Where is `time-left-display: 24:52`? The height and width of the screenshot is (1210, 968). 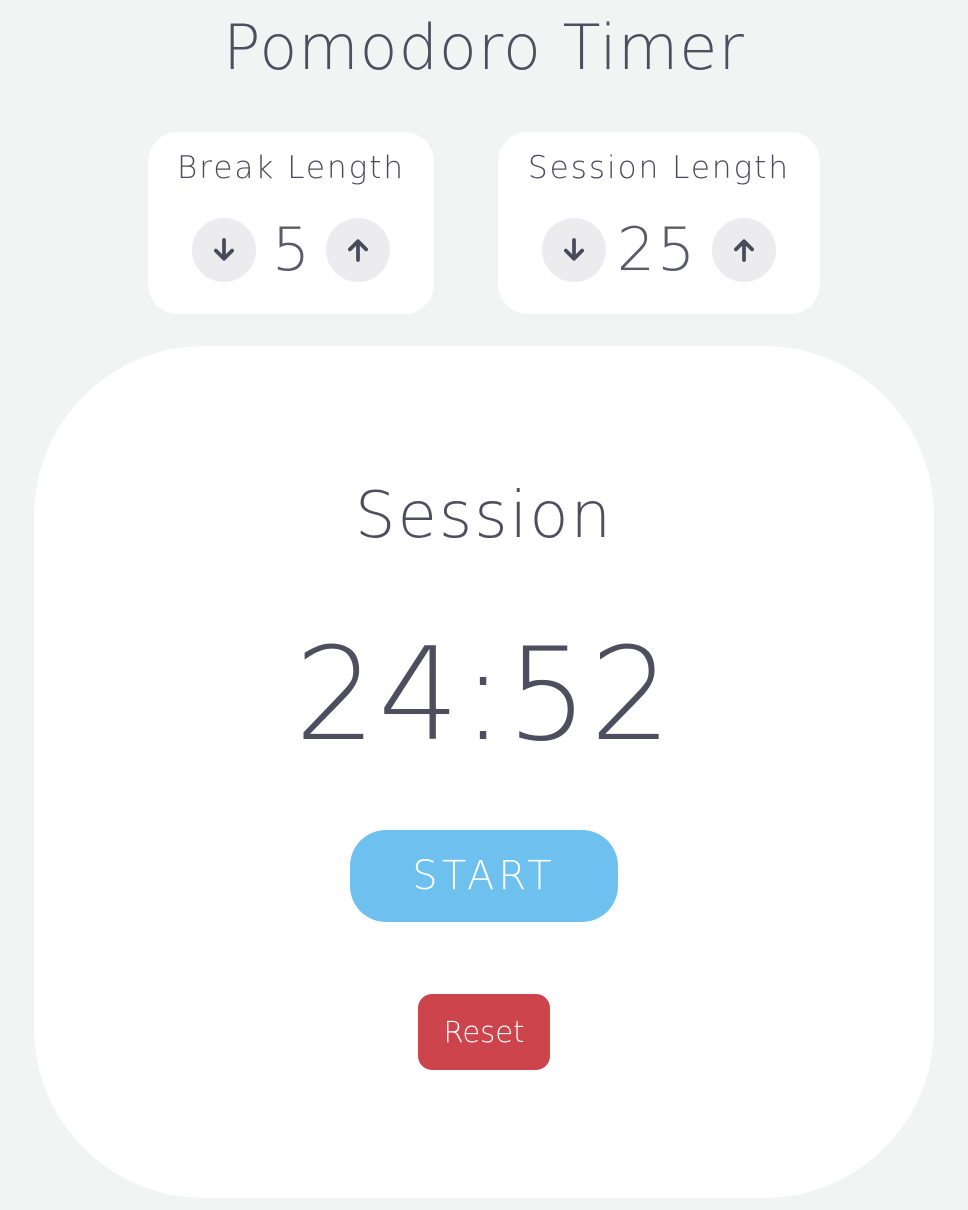 time-left-display: 24:52 is located at coordinates (484, 695).